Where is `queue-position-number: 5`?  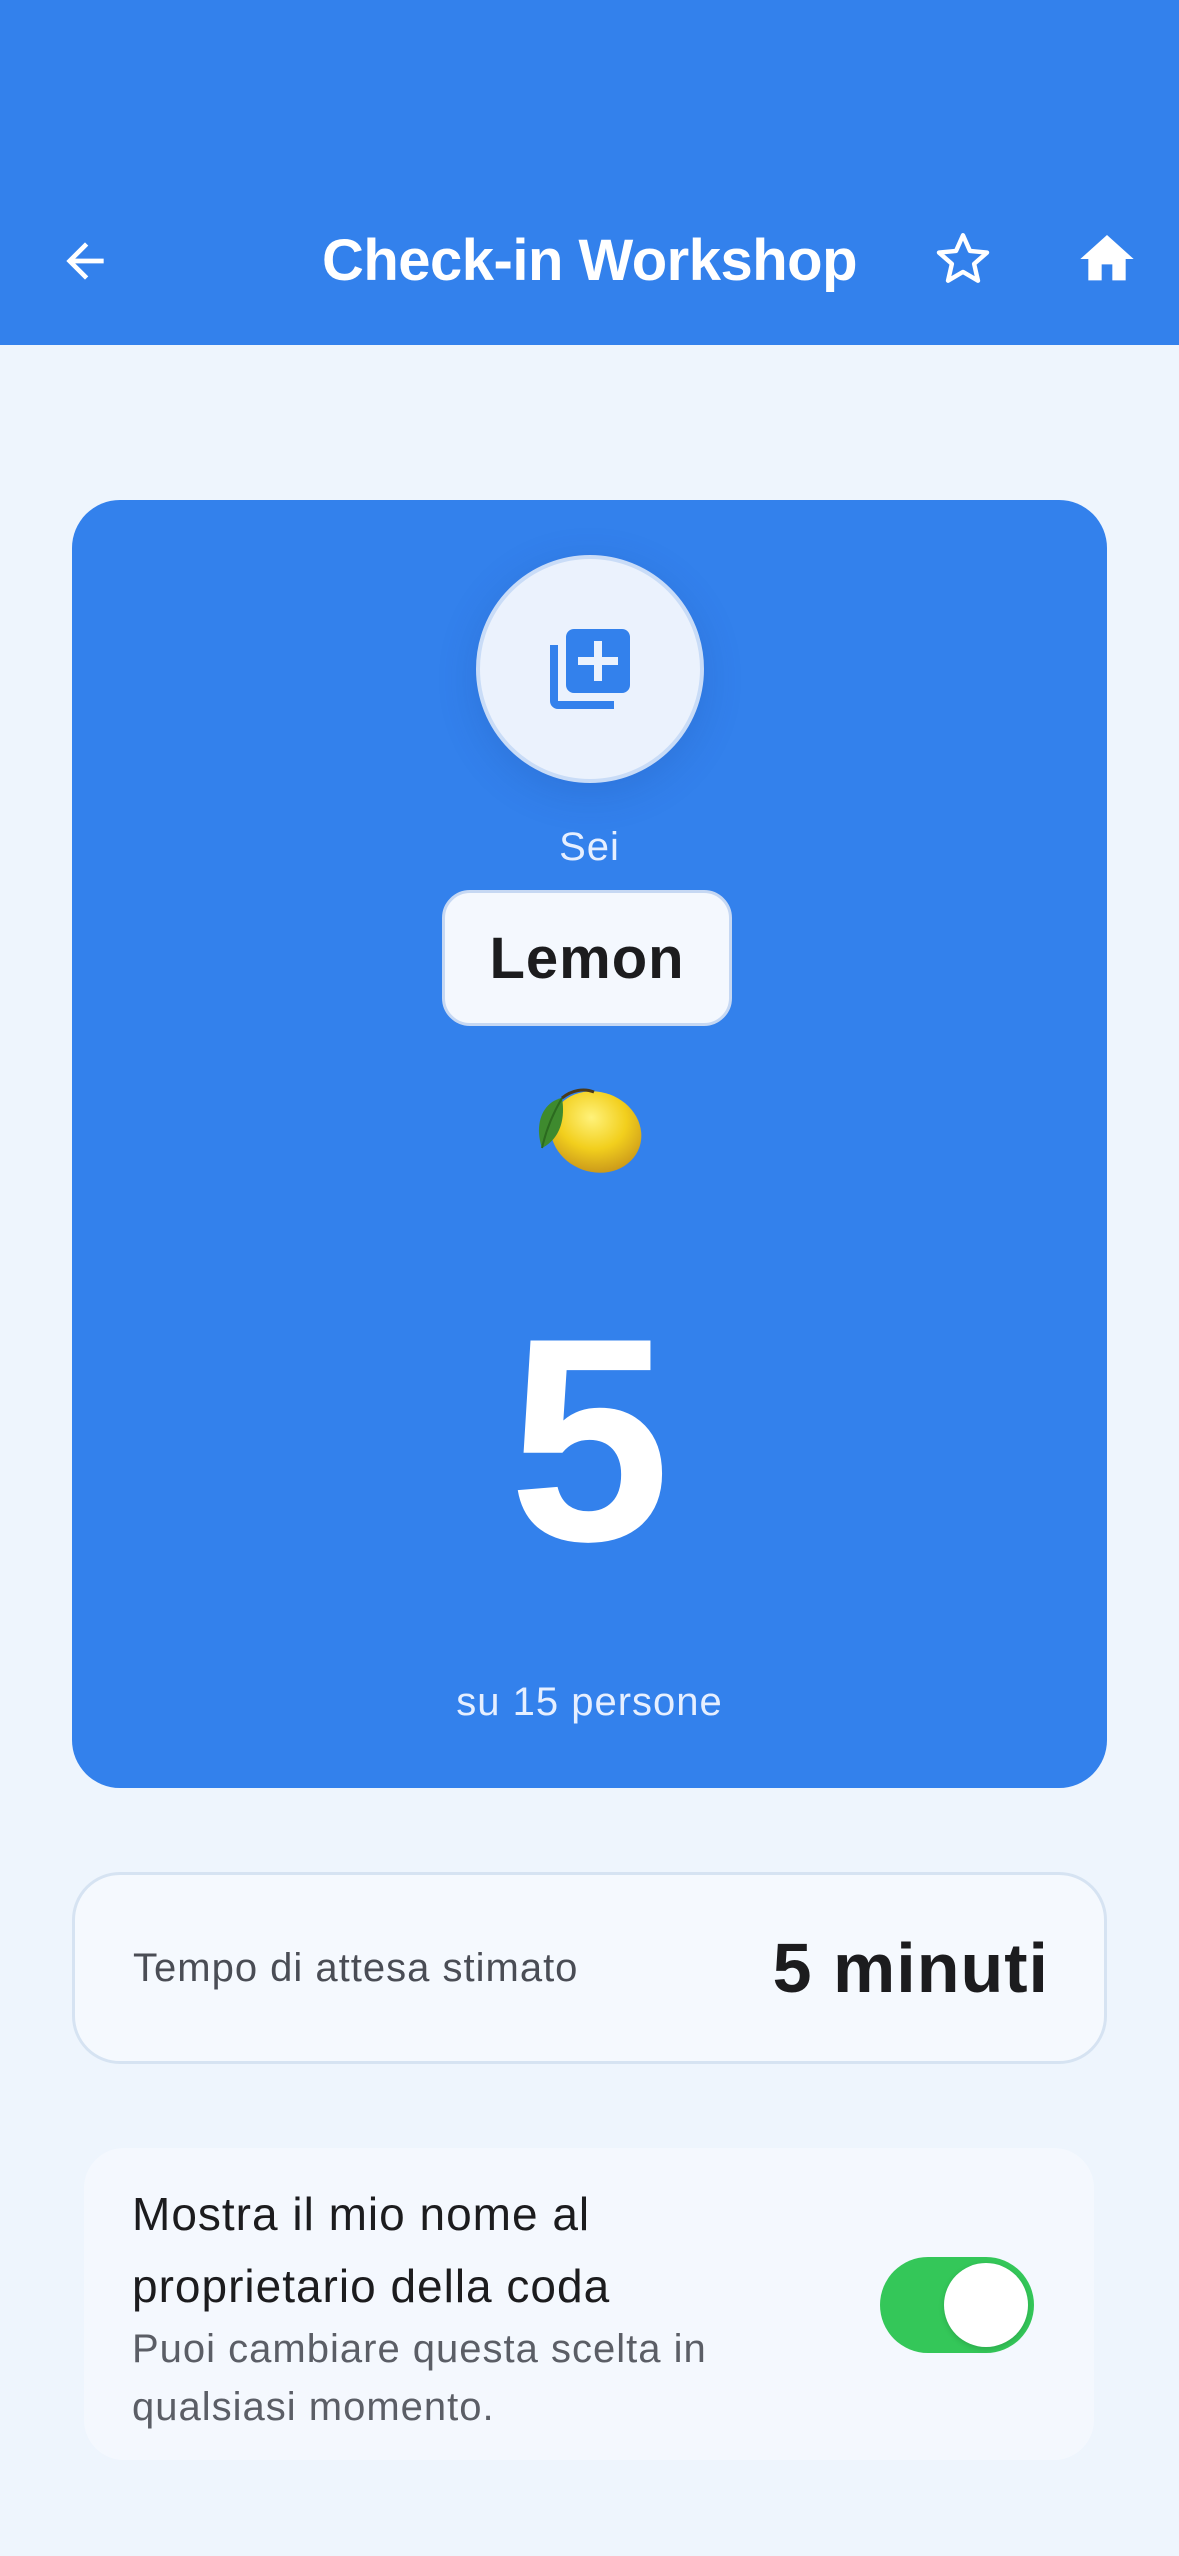 queue-position-number: 5 is located at coordinates (589, 1440).